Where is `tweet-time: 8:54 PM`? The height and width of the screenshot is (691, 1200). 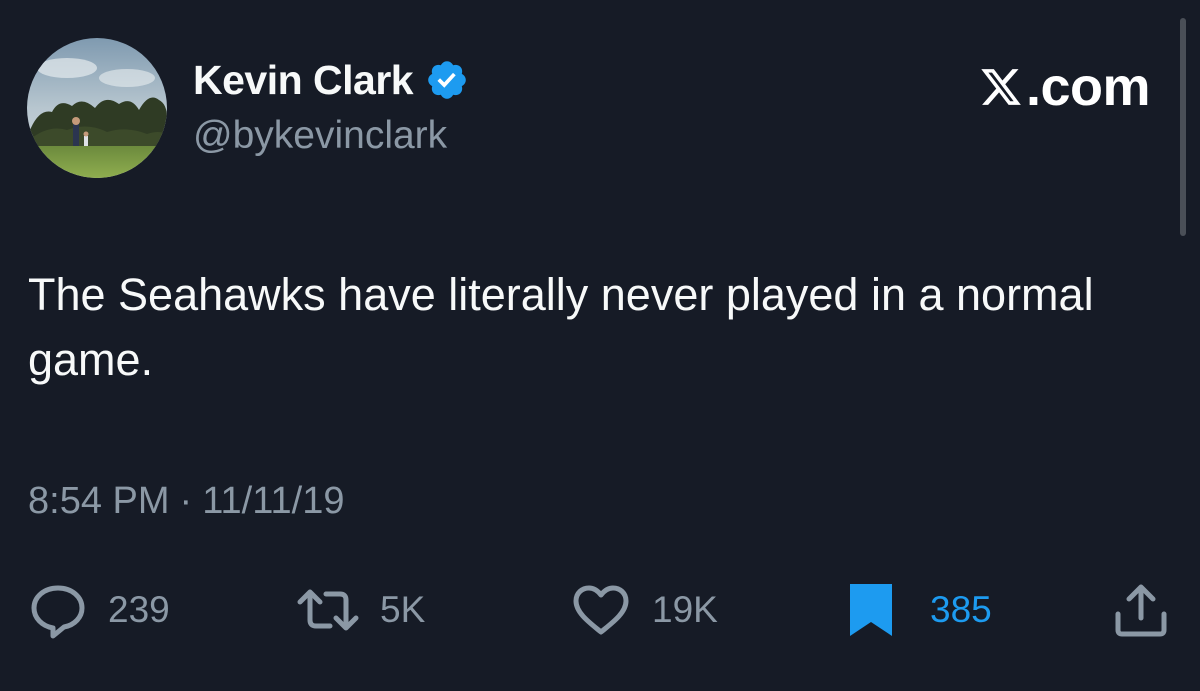
tweet-time: 8:54 PM is located at coordinates (99, 501).